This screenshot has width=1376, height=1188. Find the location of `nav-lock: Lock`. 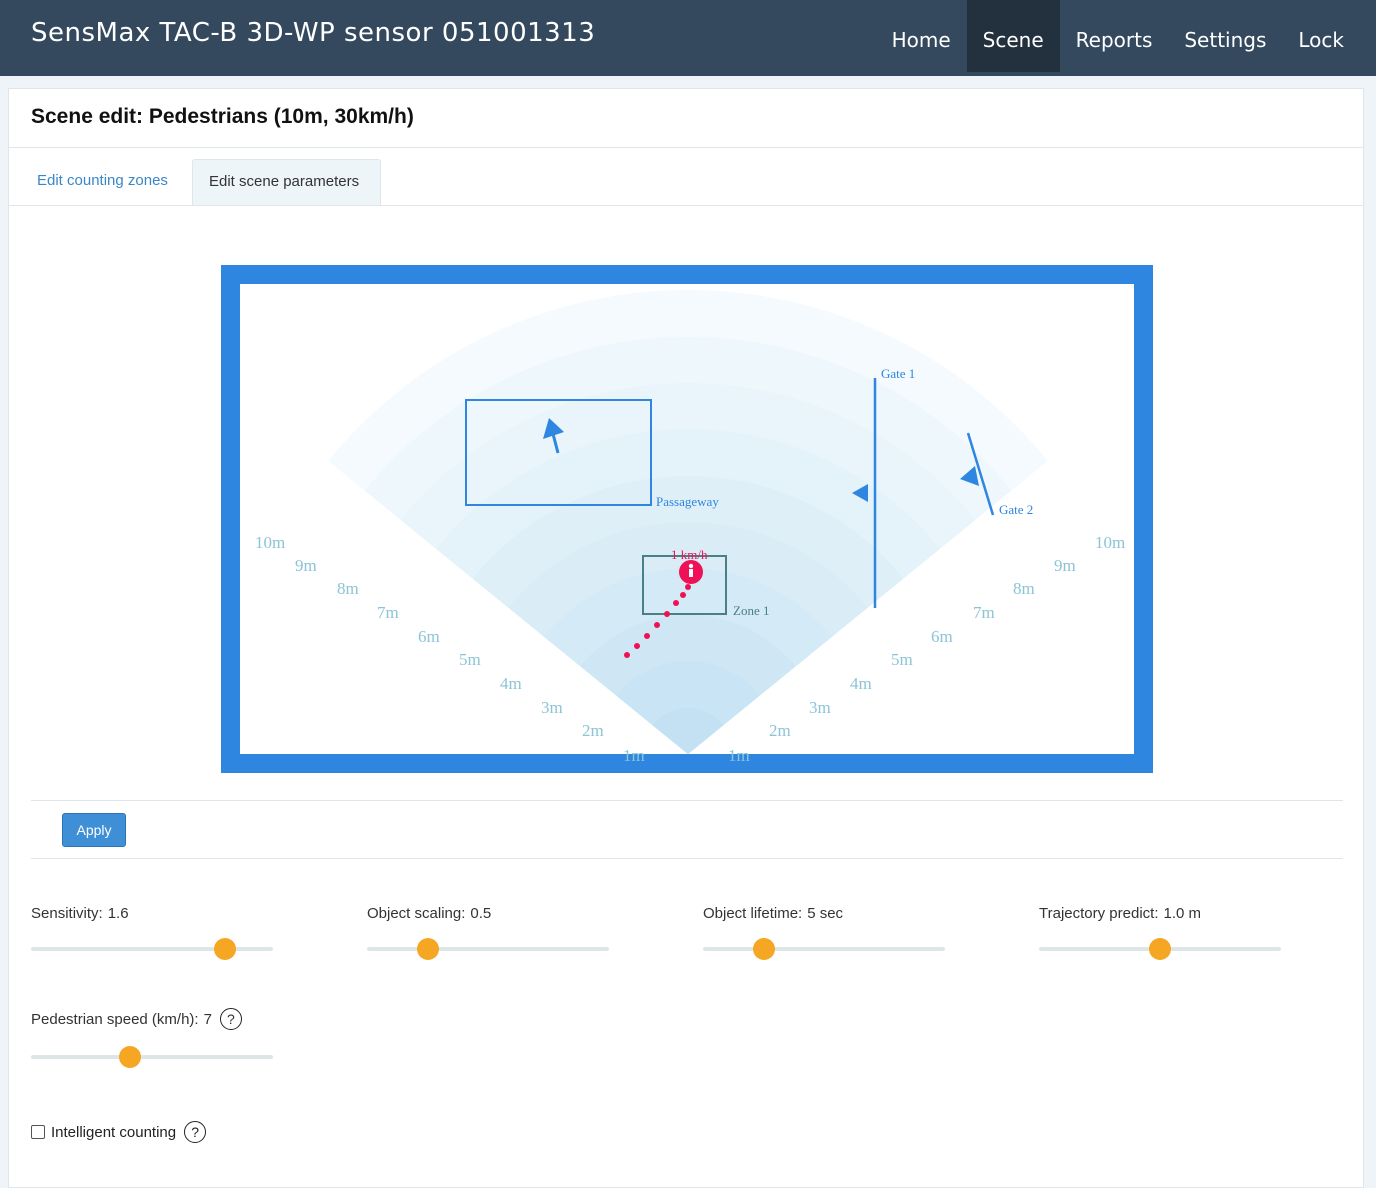

nav-lock: Lock is located at coordinates (1321, 36).